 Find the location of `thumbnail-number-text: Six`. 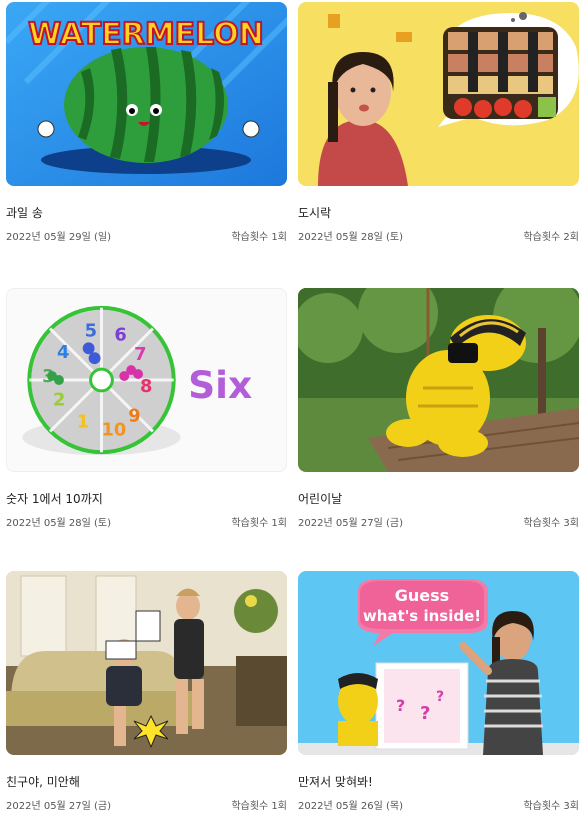

thumbnail-number-text: Six is located at coordinates (220, 385).